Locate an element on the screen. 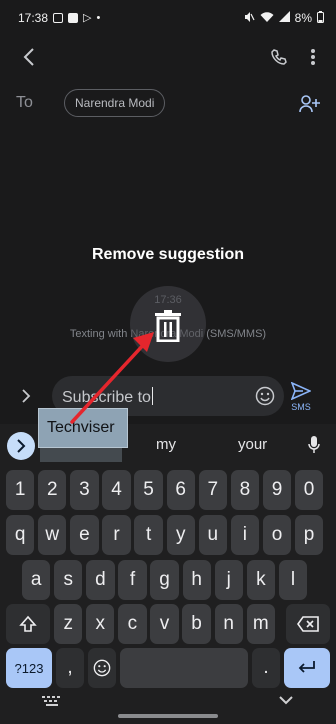 This screenshot has width=336, height=724. key-z: z is located at coordinates (68, 624).